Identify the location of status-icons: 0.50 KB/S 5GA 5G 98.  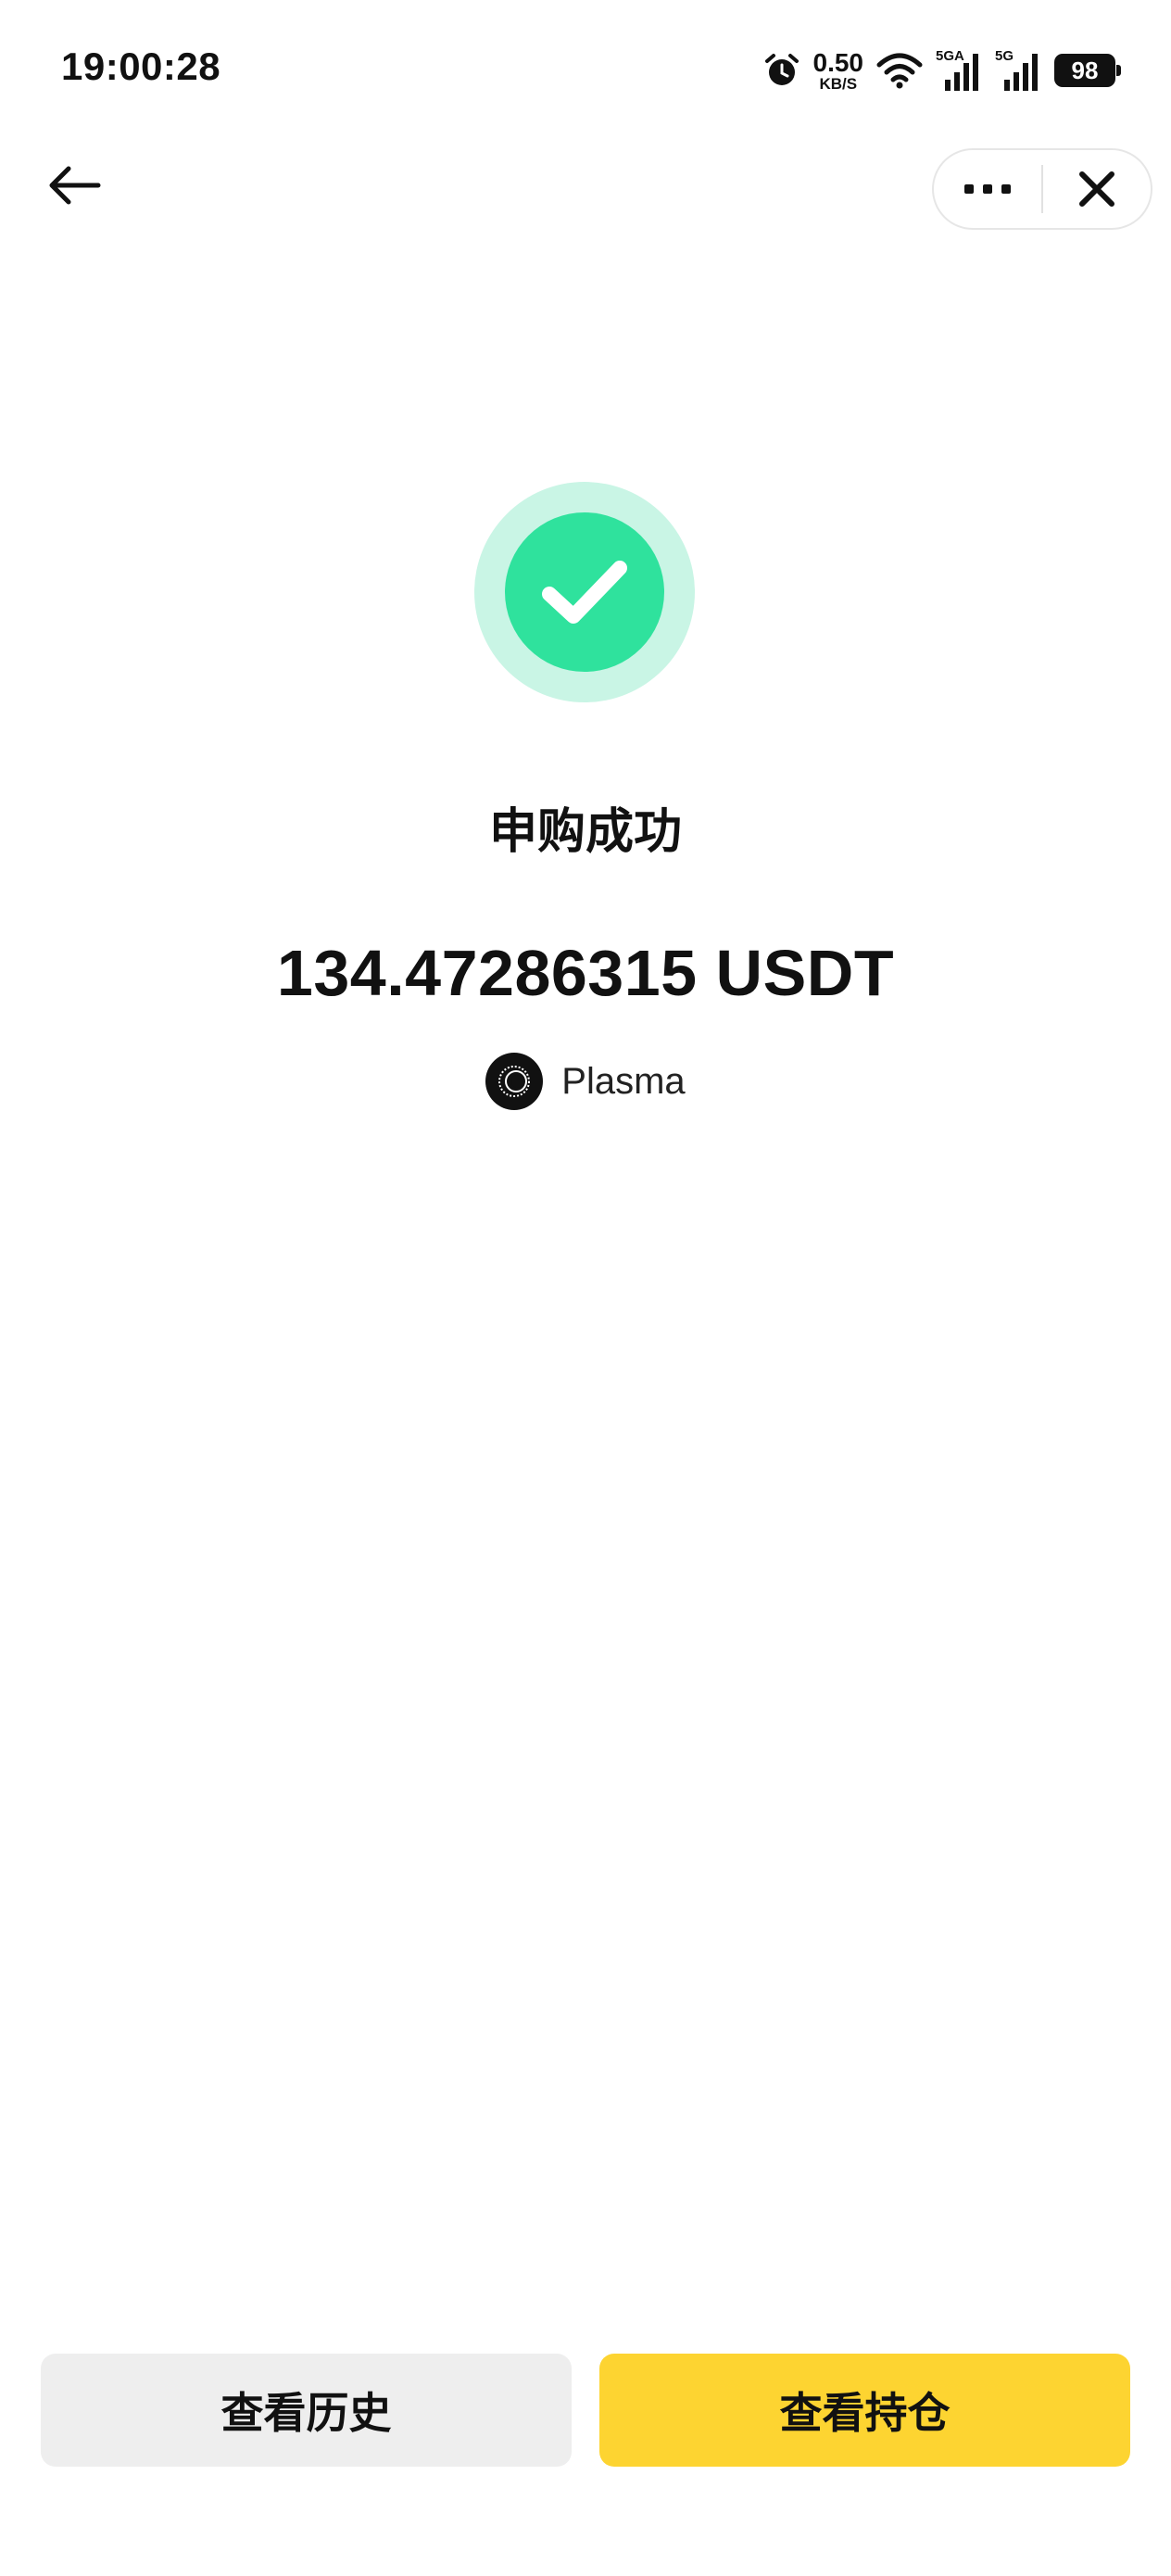
(942, 70).